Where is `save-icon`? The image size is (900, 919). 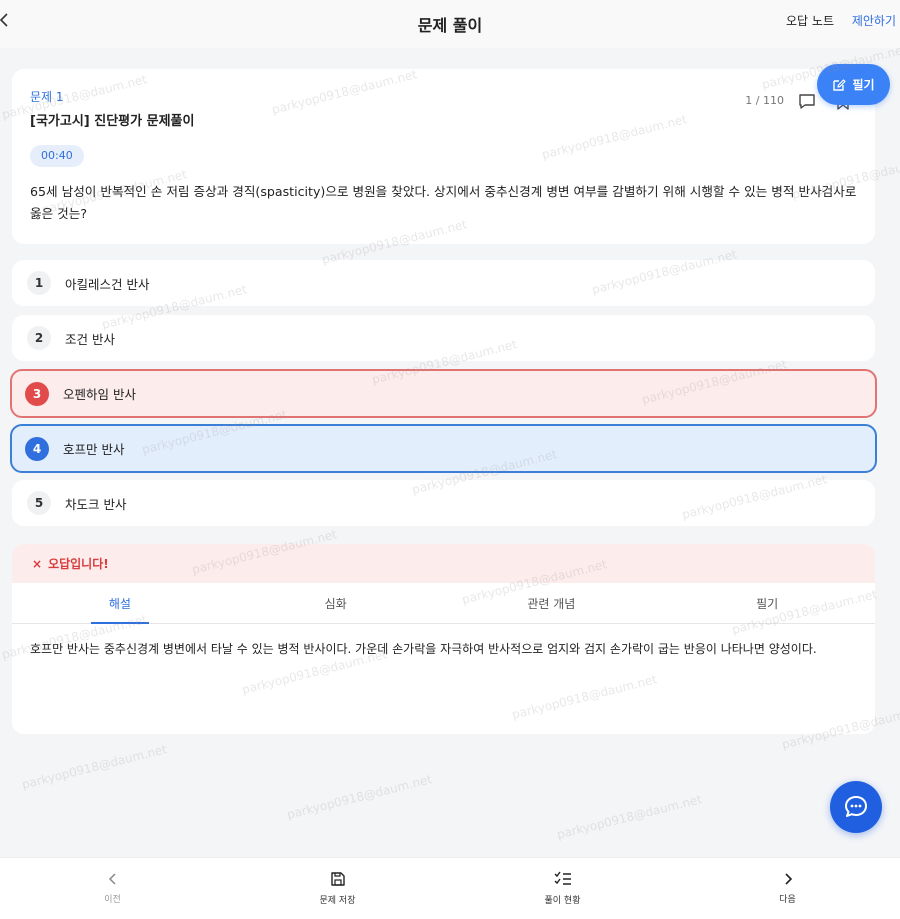
save-icon is located at coordinates (337, 879).